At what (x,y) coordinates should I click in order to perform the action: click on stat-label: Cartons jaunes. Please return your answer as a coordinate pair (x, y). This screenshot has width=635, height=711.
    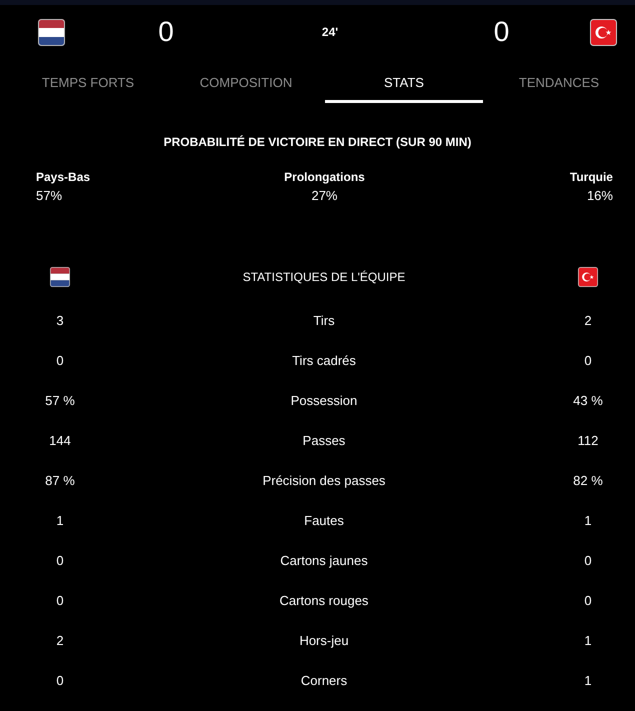
    Looking at the image, I should click on (324, 561).